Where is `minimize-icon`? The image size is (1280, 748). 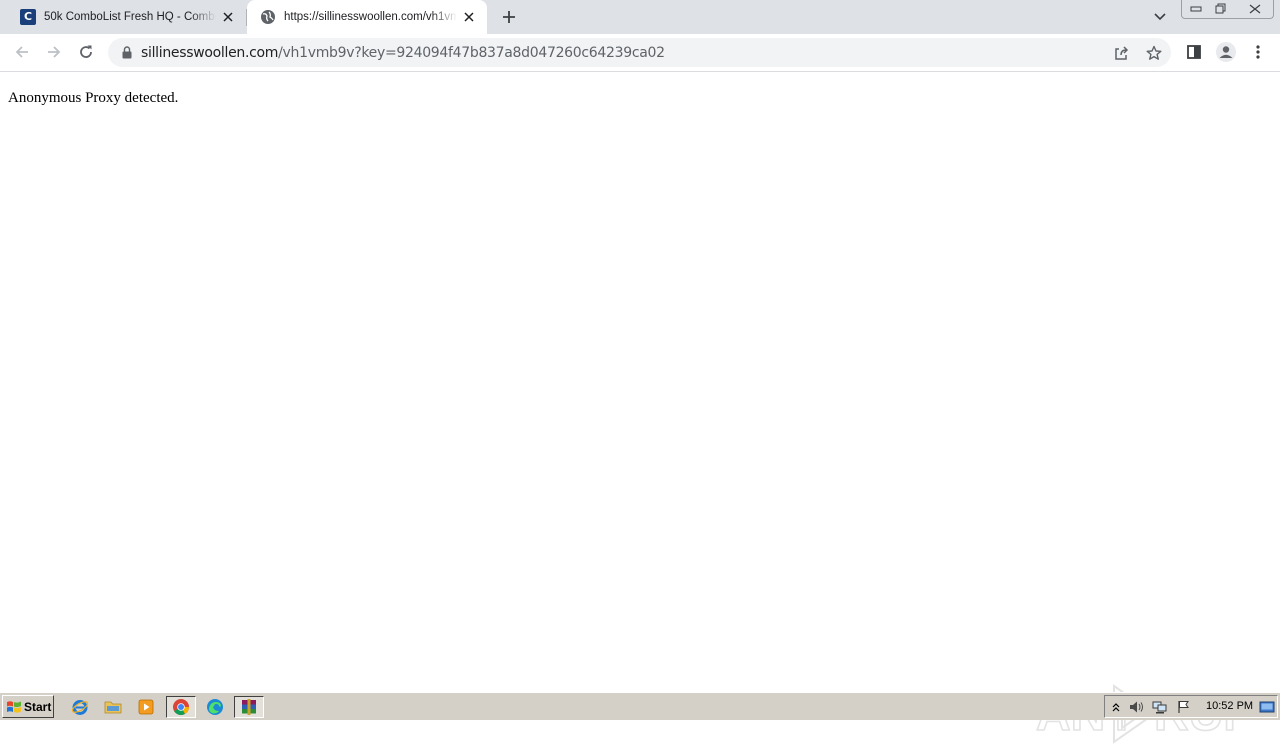
minimize-icon is located at coordinates (1196, 9).